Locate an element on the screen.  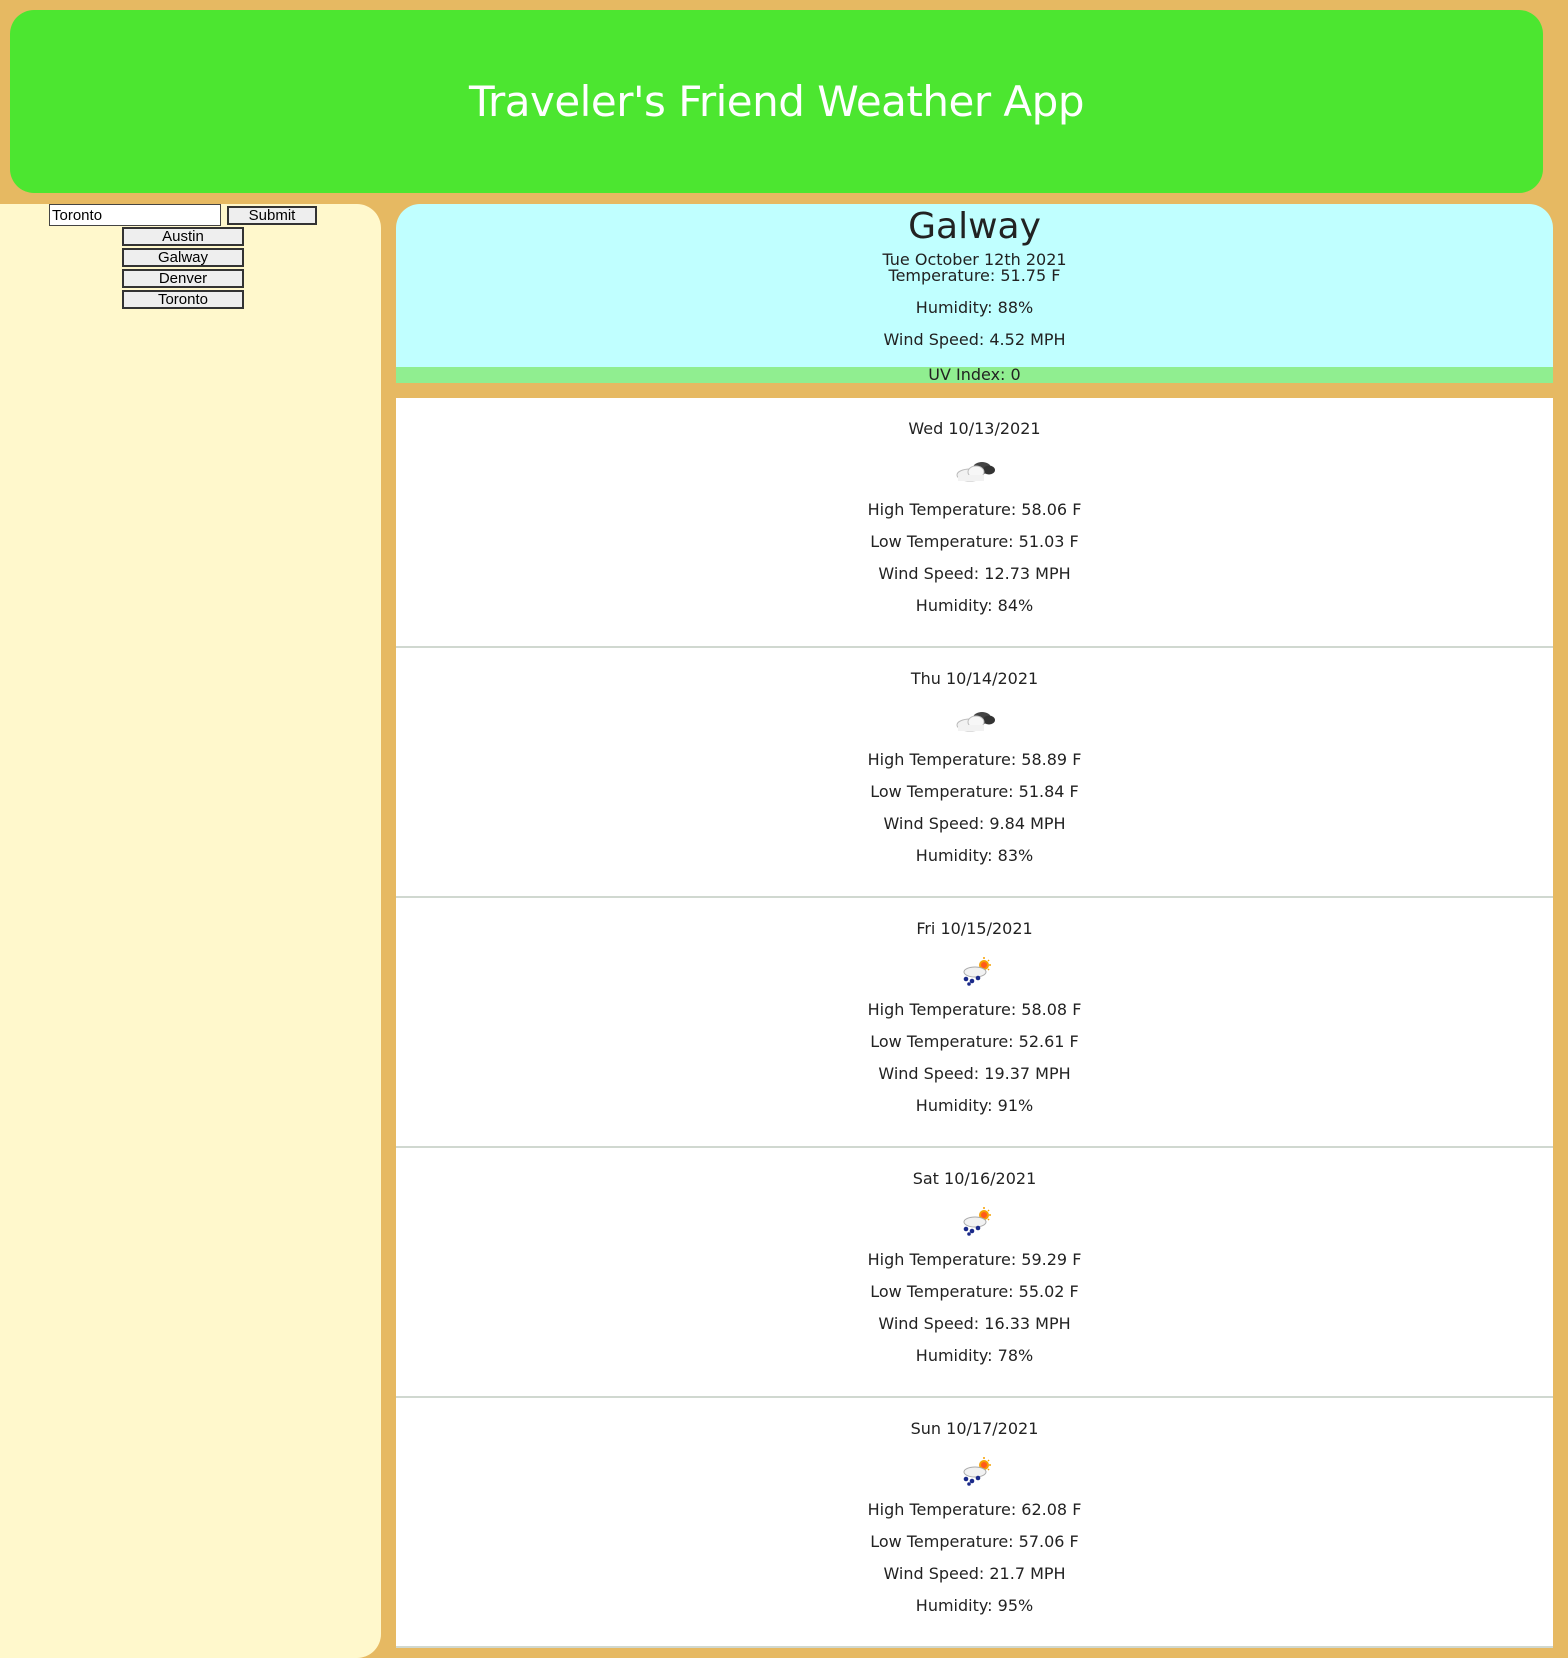
search-history-list: Austin Galway Denver Toronto is located at coordinates (183, 268).